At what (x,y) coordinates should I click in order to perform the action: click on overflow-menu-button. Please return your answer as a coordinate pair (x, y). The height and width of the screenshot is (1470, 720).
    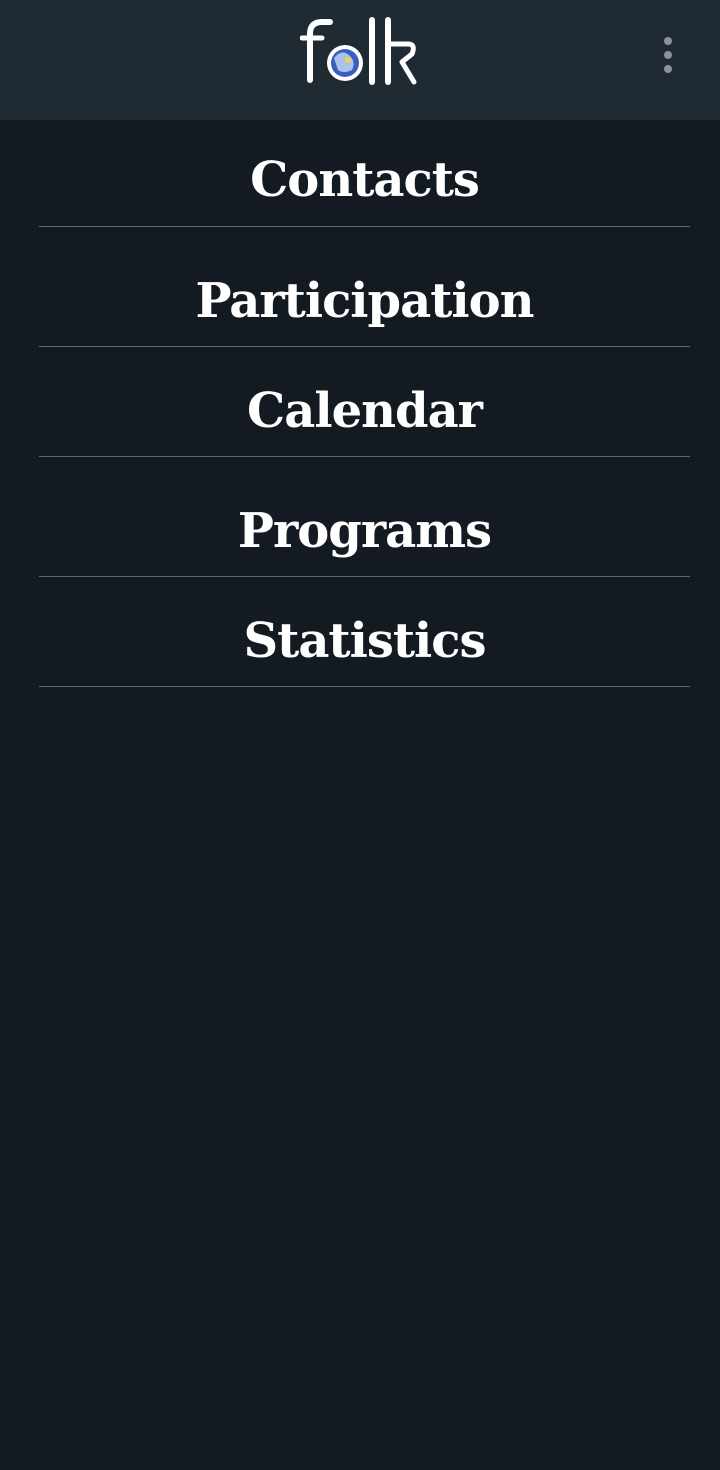
    Looking at the image, I should click on (668, 55).